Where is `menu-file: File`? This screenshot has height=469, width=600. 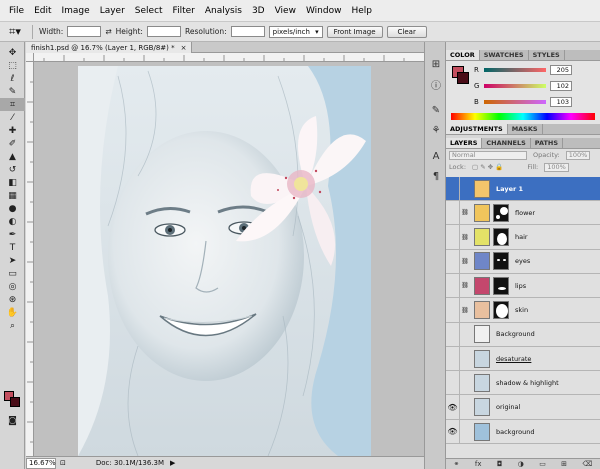 menu-file: File is located at coordinates (16, 11).